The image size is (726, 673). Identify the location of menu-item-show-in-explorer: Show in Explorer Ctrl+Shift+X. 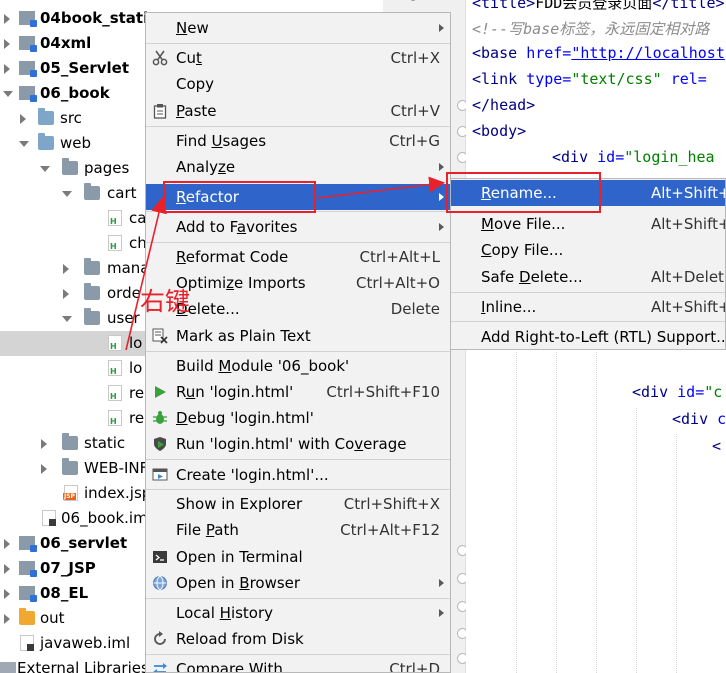
(298, 504).